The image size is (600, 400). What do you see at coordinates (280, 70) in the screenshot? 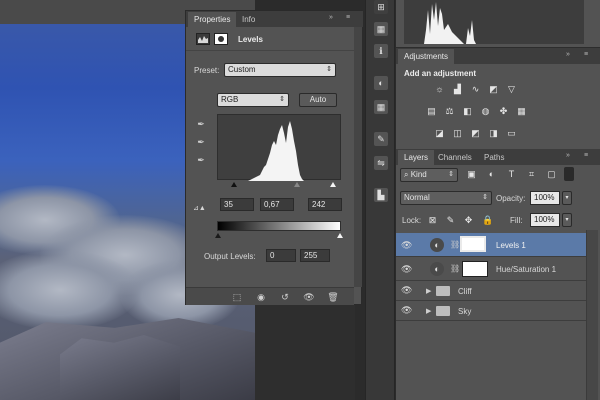
I see `preset-select: Custom ⇕` at bounding box center [280, 70].